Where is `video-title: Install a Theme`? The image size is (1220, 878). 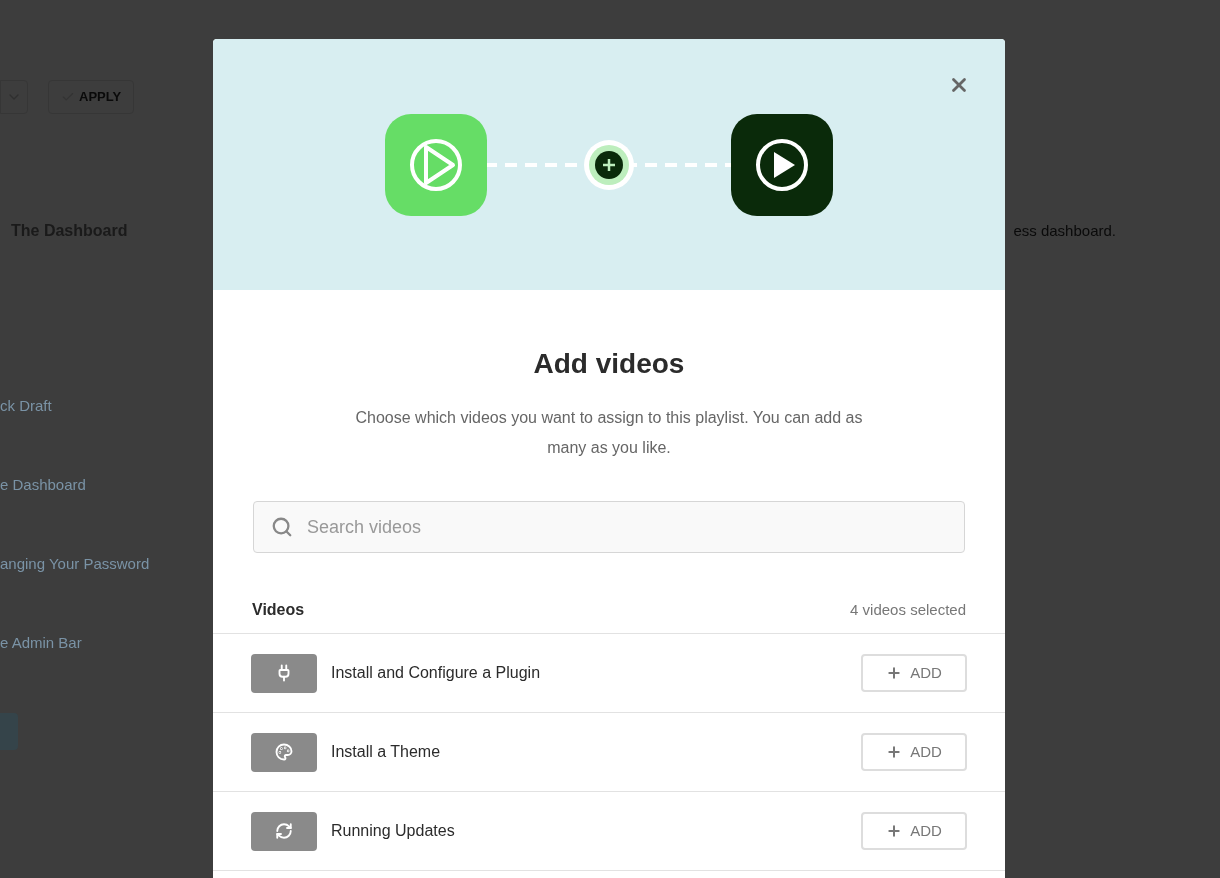
video-title: Install a Theme is located at coordinates (386, 752).